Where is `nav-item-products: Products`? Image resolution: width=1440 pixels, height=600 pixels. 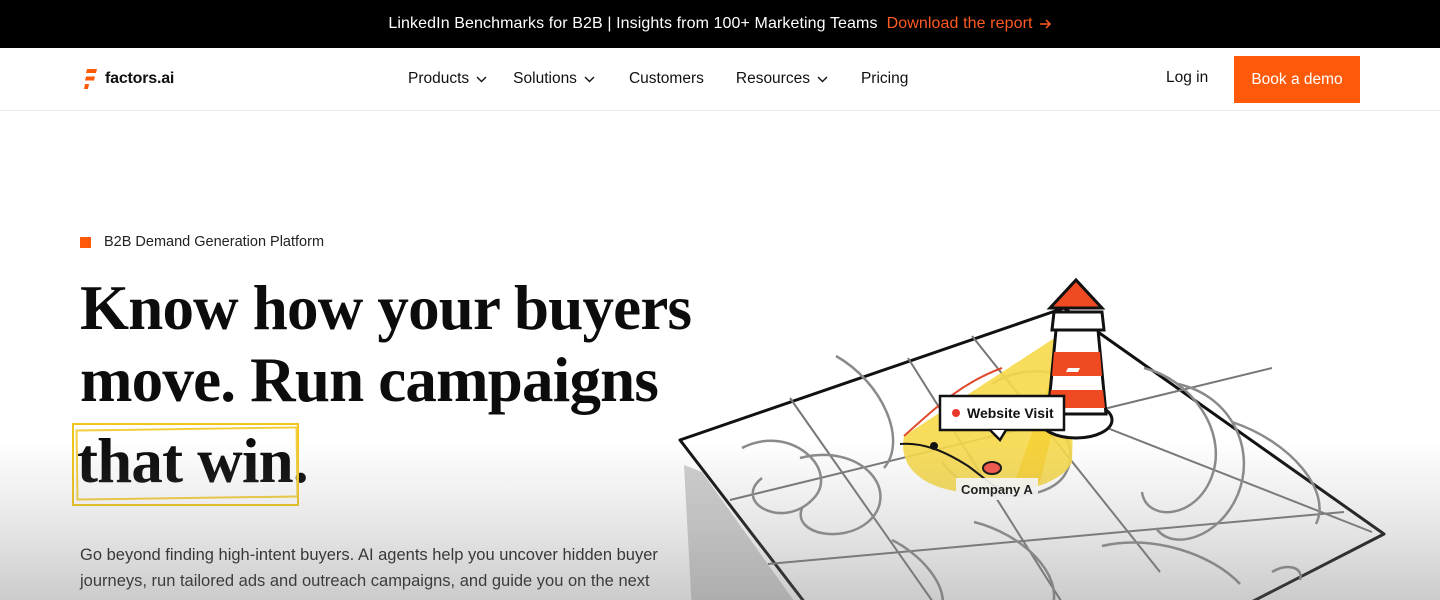 nav-item-products: Products is located at coordinates (447, 79).